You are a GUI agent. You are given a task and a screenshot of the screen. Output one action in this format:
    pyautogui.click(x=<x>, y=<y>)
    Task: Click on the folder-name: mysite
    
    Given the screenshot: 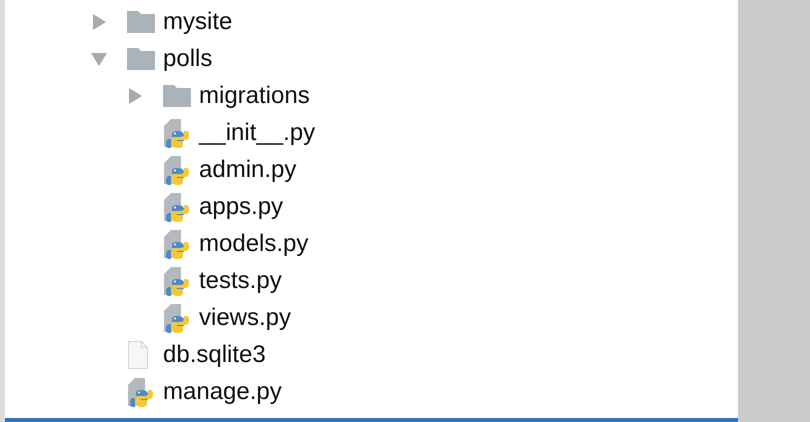 What is the action you would take?
    pyautogui.click(x=197, y=21)
    